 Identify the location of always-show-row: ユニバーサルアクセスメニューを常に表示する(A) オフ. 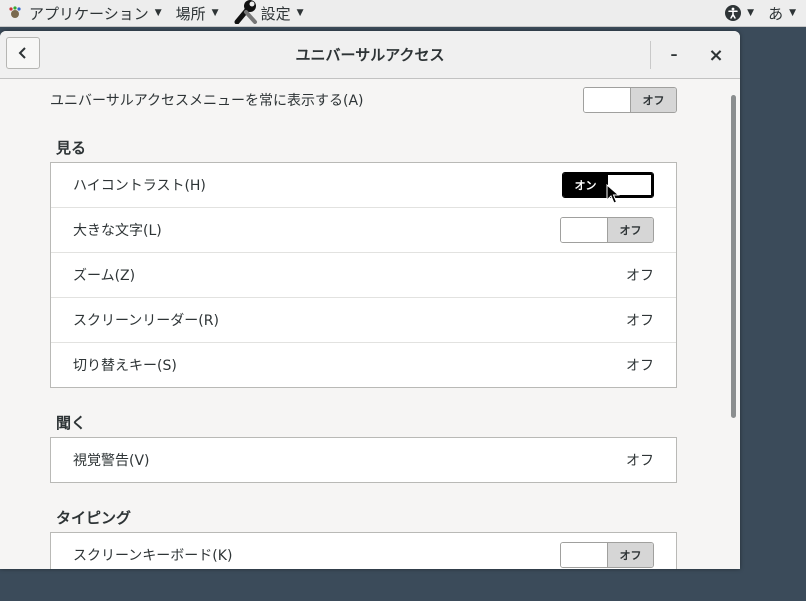
(363, 100).